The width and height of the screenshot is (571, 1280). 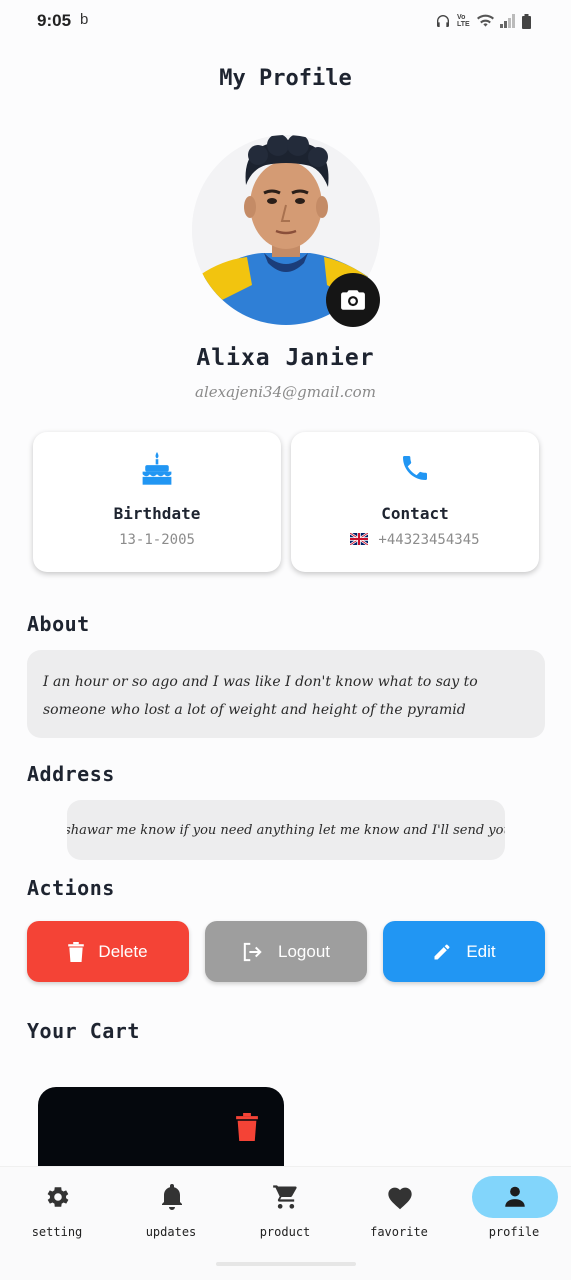 I want to click on logout-button: Logout, so click(x=286, y=951).